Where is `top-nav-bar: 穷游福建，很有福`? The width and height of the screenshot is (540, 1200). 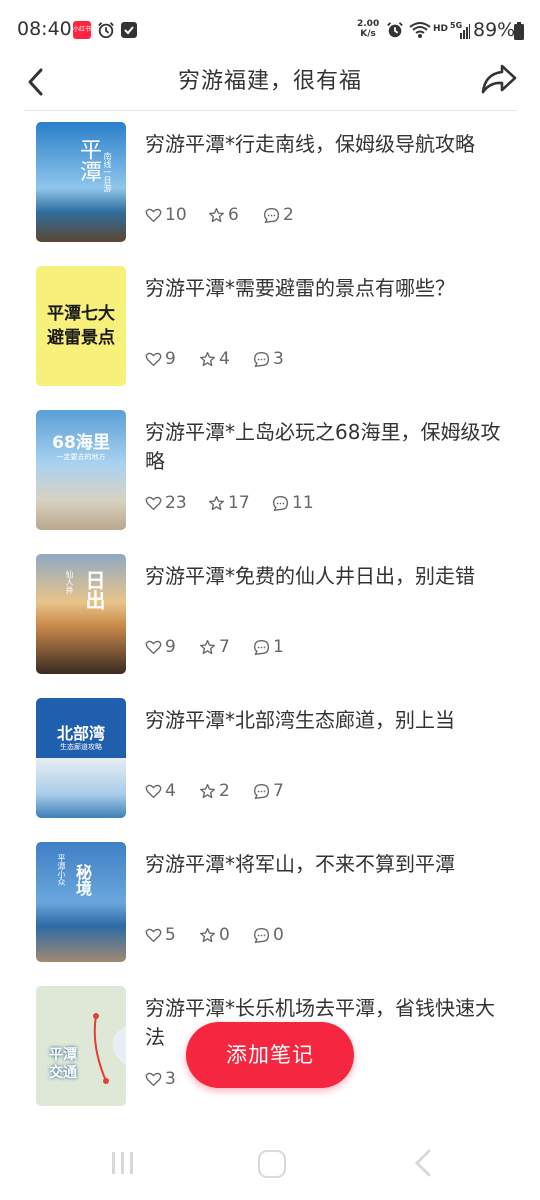 top-nav-bar: 穷游福建，很有福 is located at coordinates (270, 83).